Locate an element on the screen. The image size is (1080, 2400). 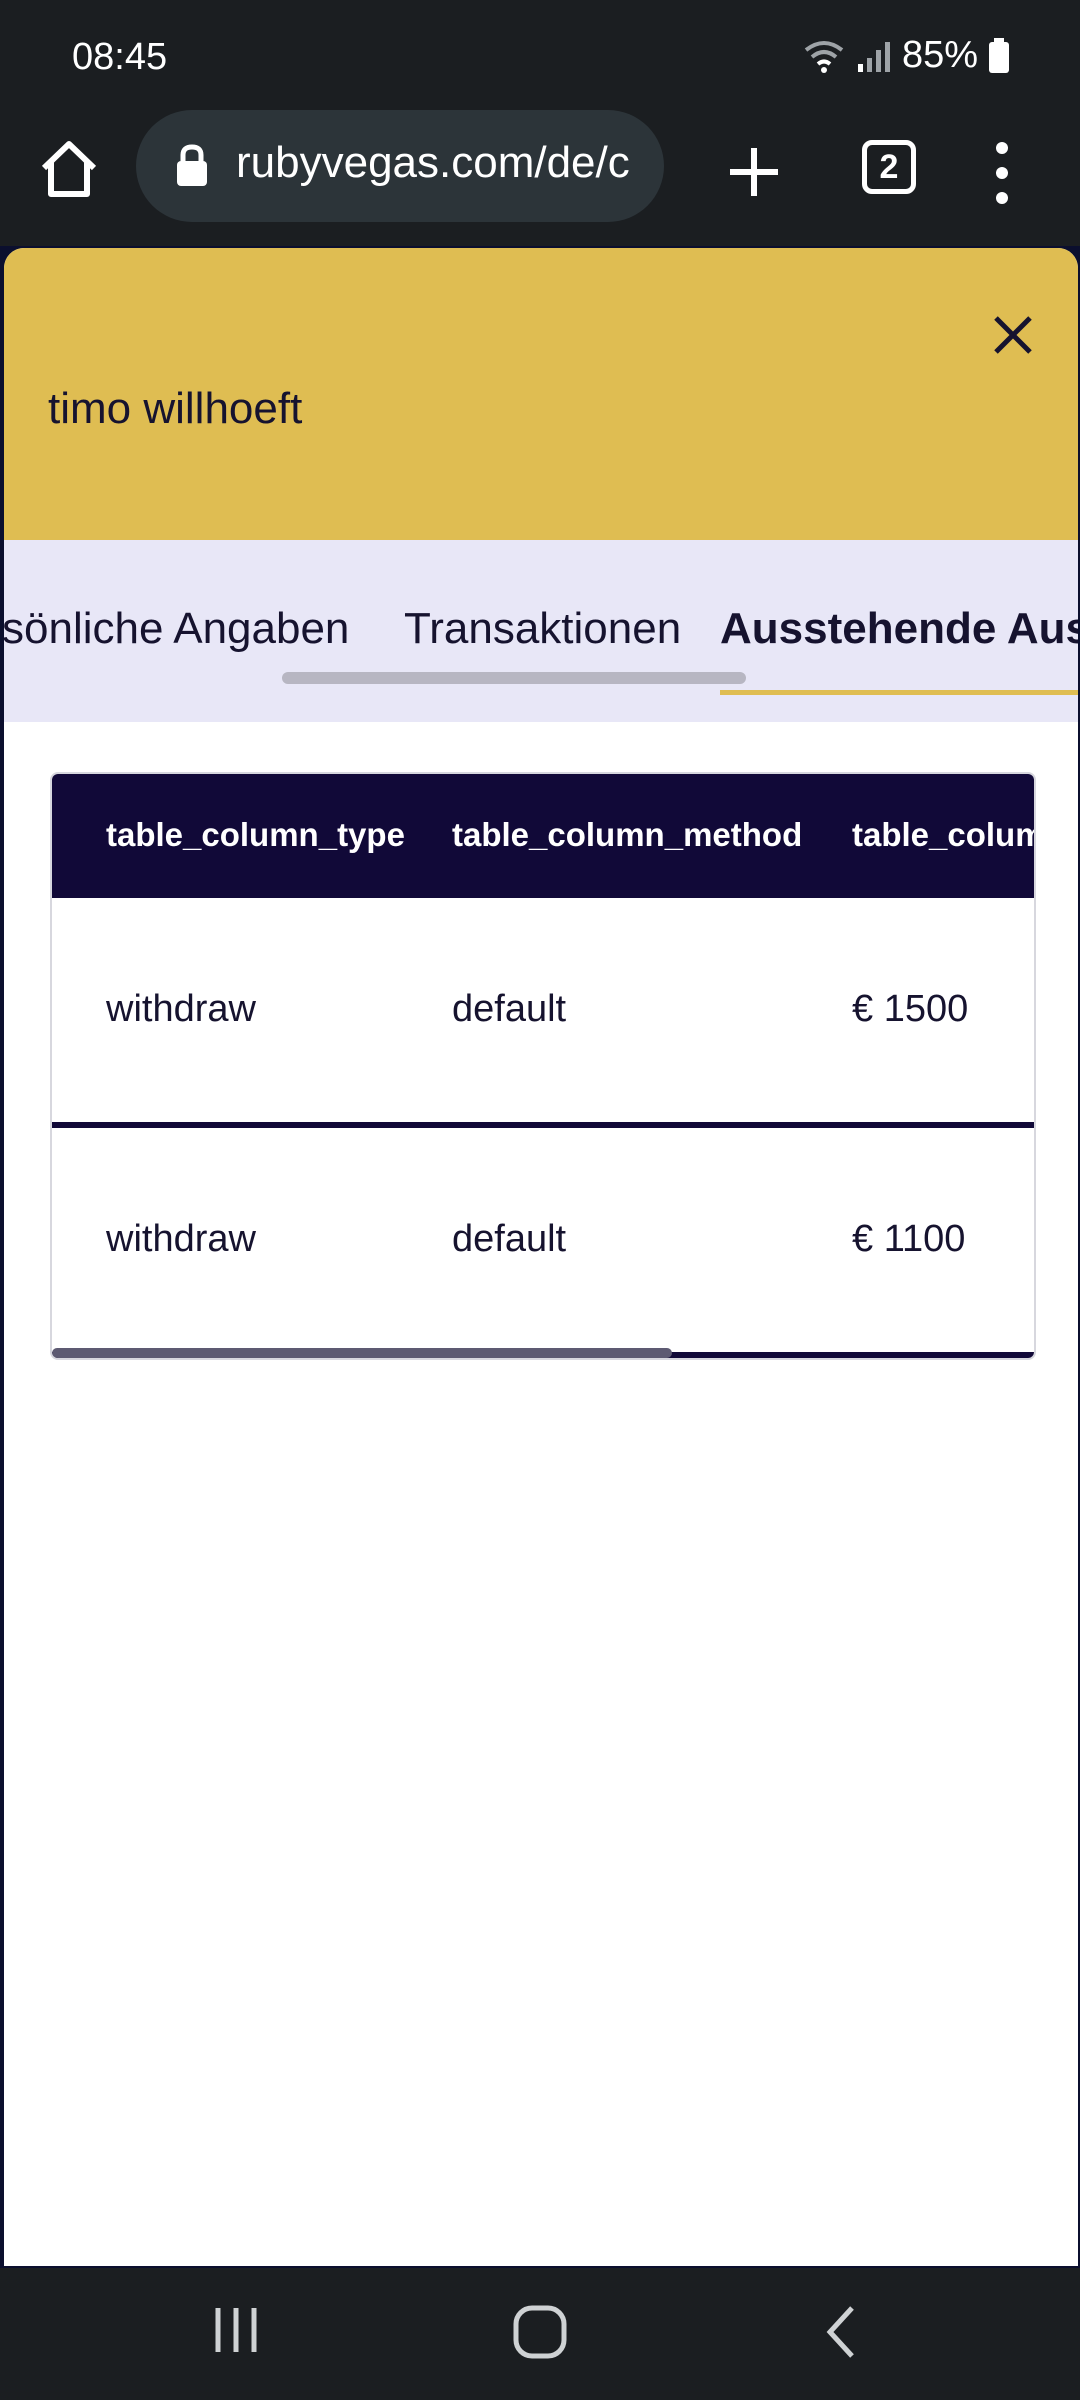
browser-toolbar: rubyvegas.com/de/c 2 is located at coordinates (540, 178).